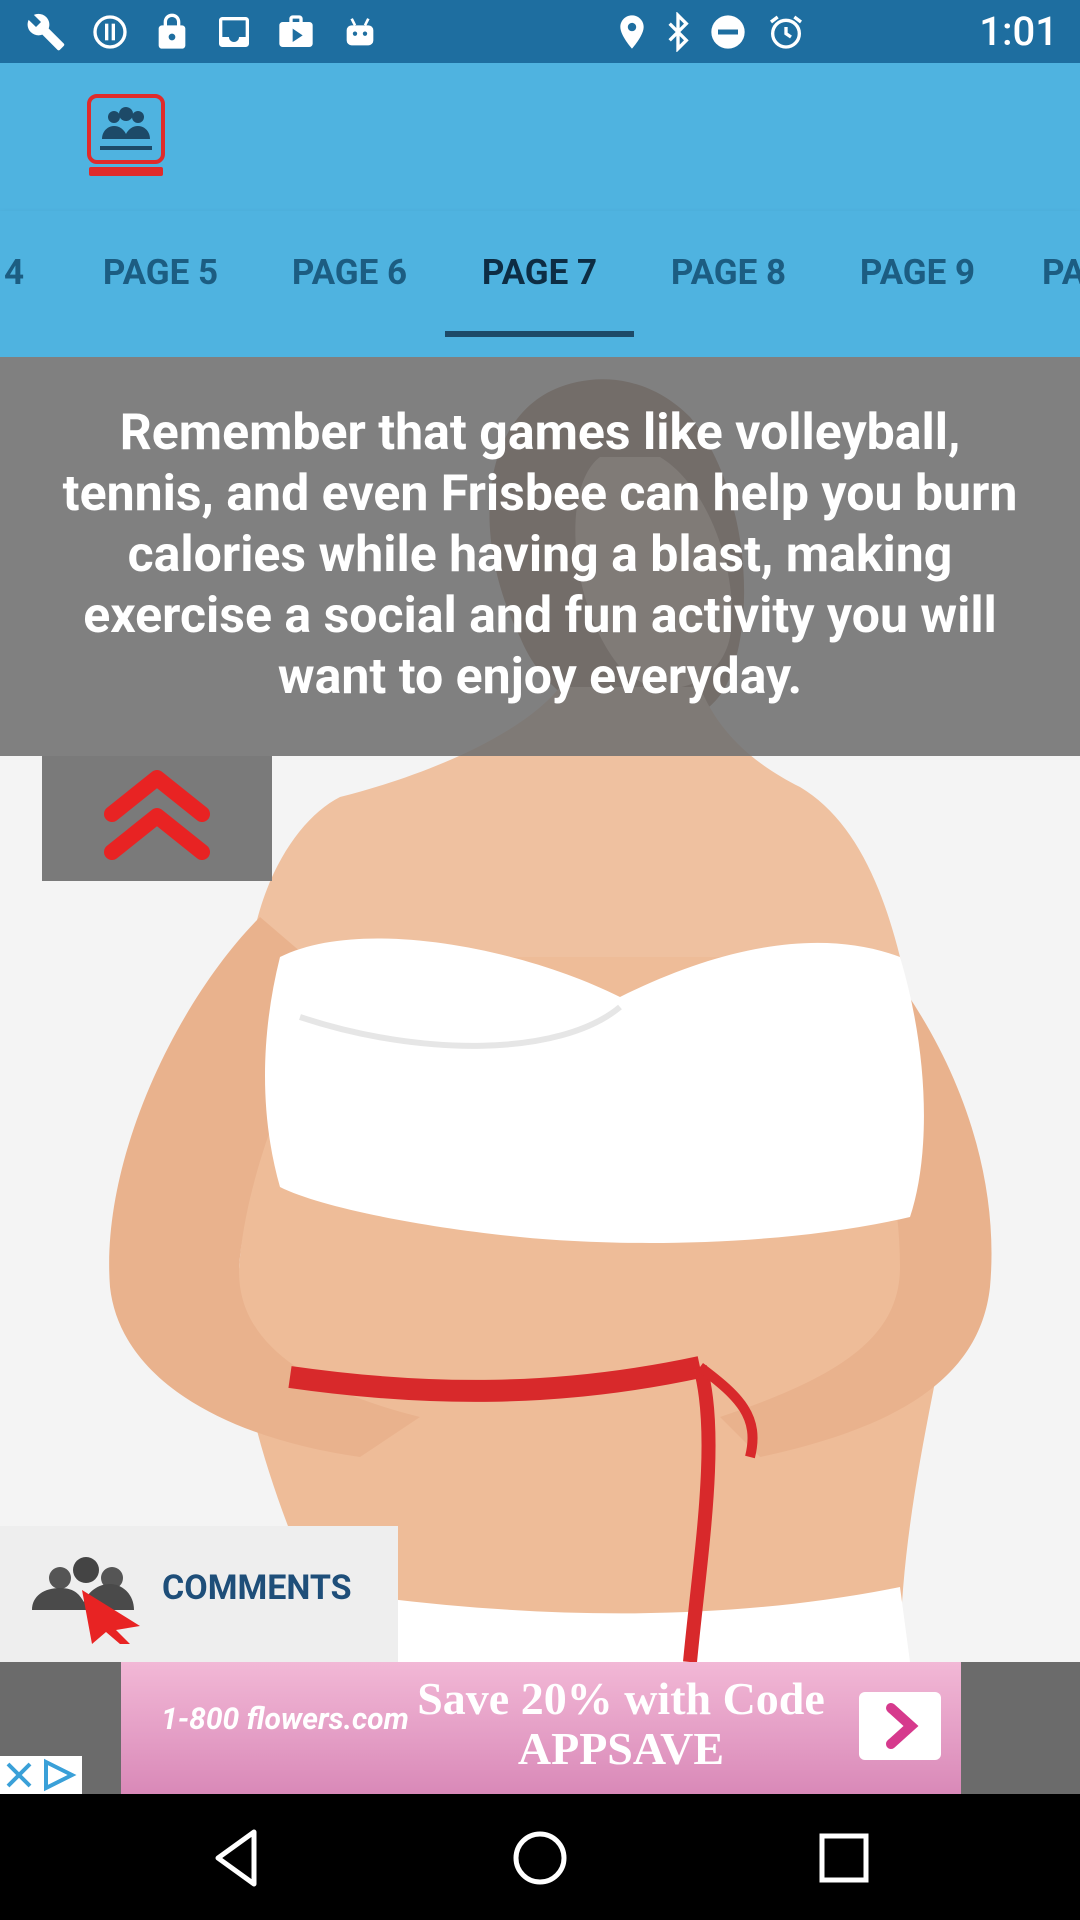  What do you see at coordinates (234, 32) in the screenshot?
I see `inbox-icon` at bounding box center [234, 32].